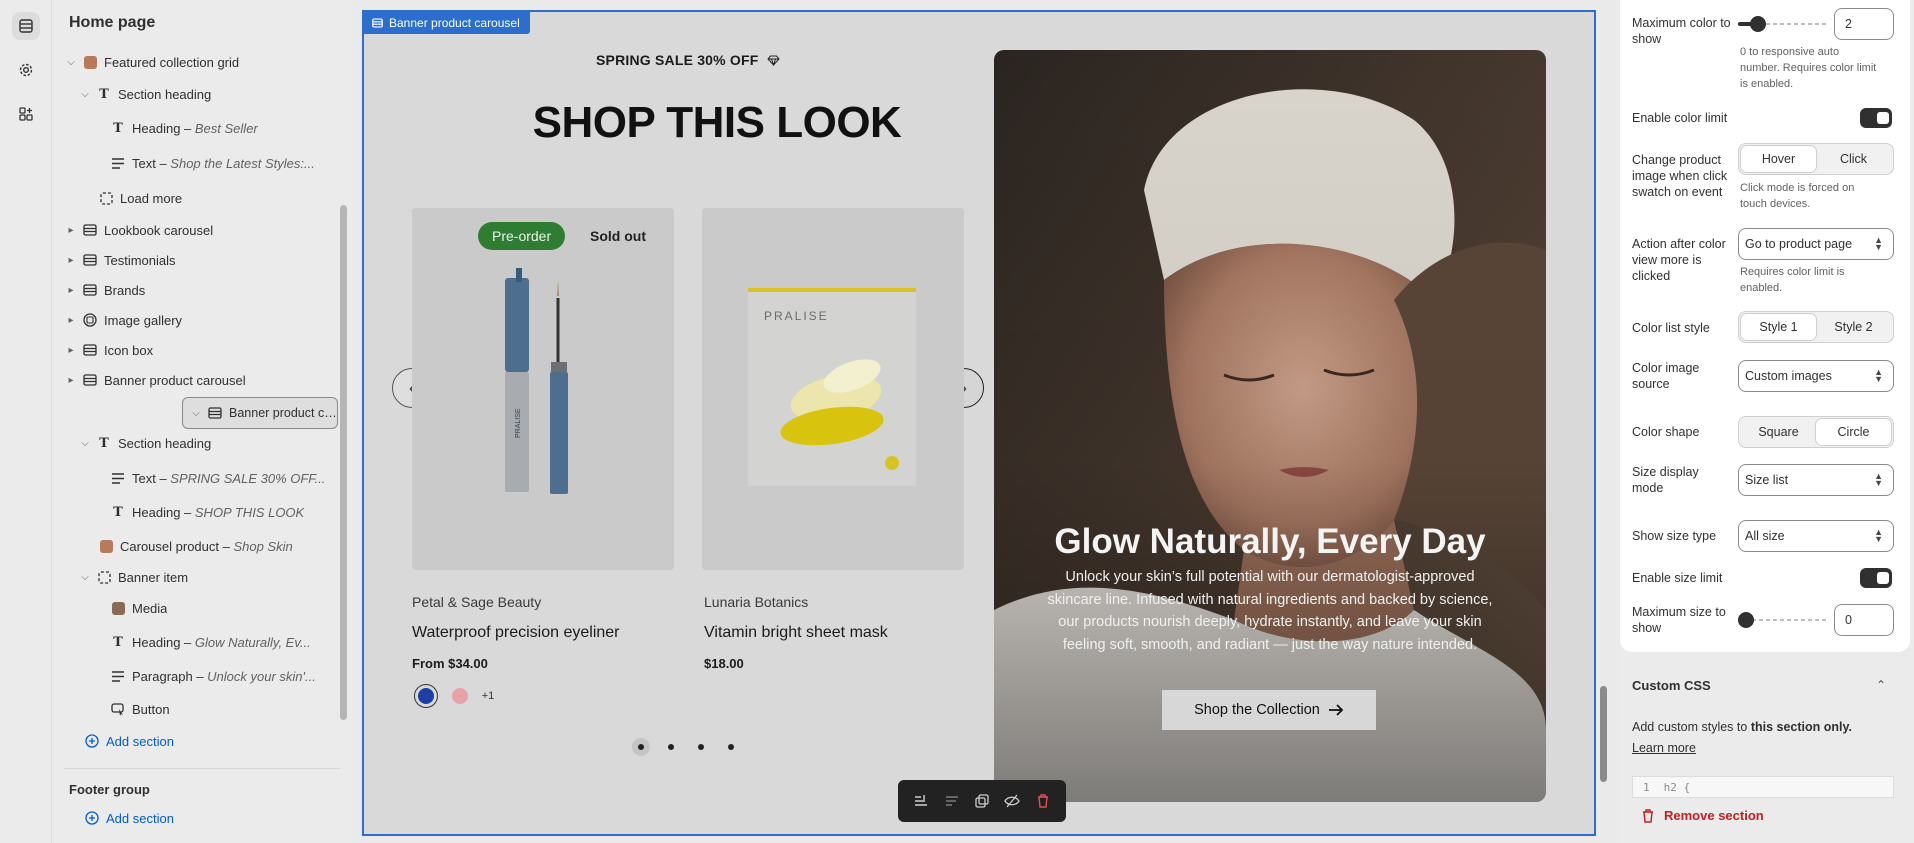  I want to click on tree-item-brands: ▸ Brands, so click(195, 290).